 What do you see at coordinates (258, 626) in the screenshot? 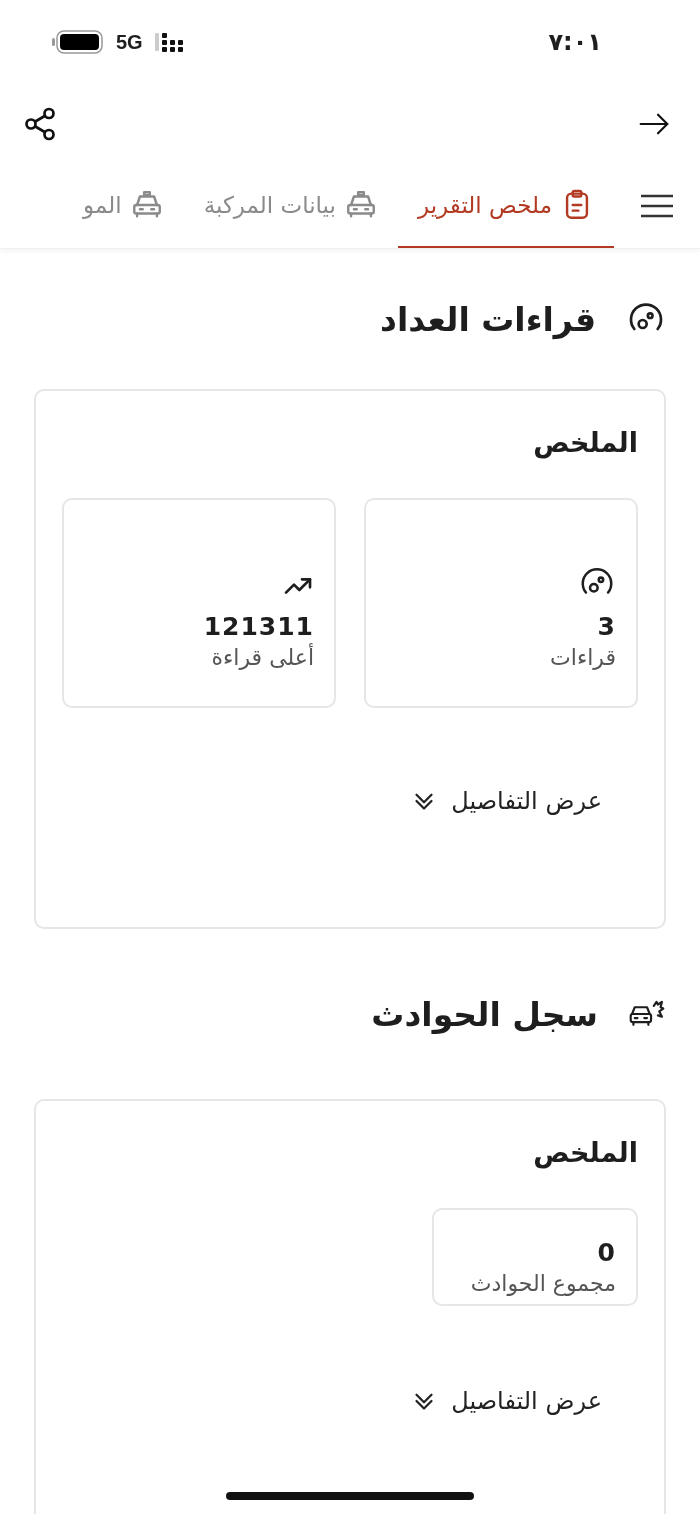
I see `stat-value: 121311` at bounding box center [258, 626].